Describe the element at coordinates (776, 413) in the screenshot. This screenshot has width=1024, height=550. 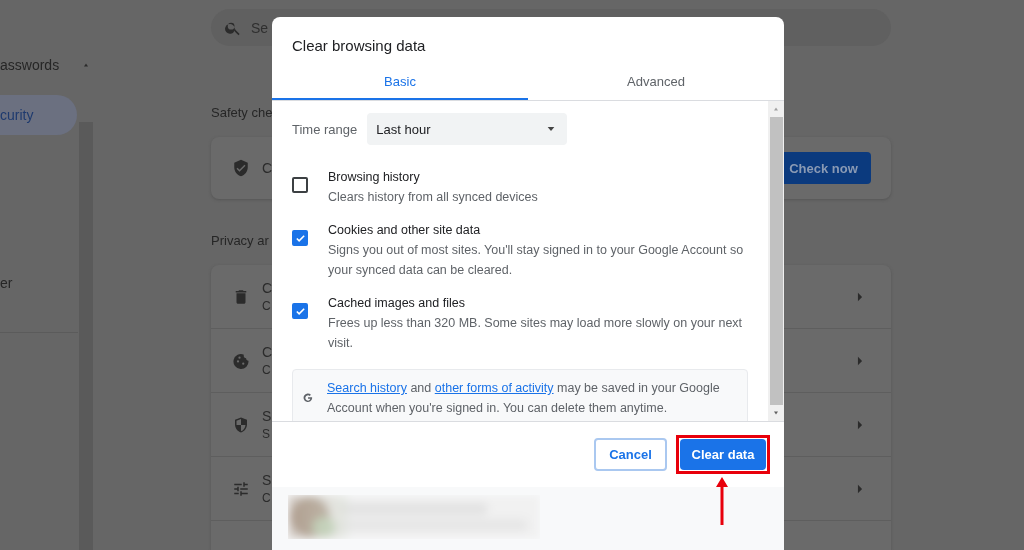
I see `scroll-down-icon` at that location.